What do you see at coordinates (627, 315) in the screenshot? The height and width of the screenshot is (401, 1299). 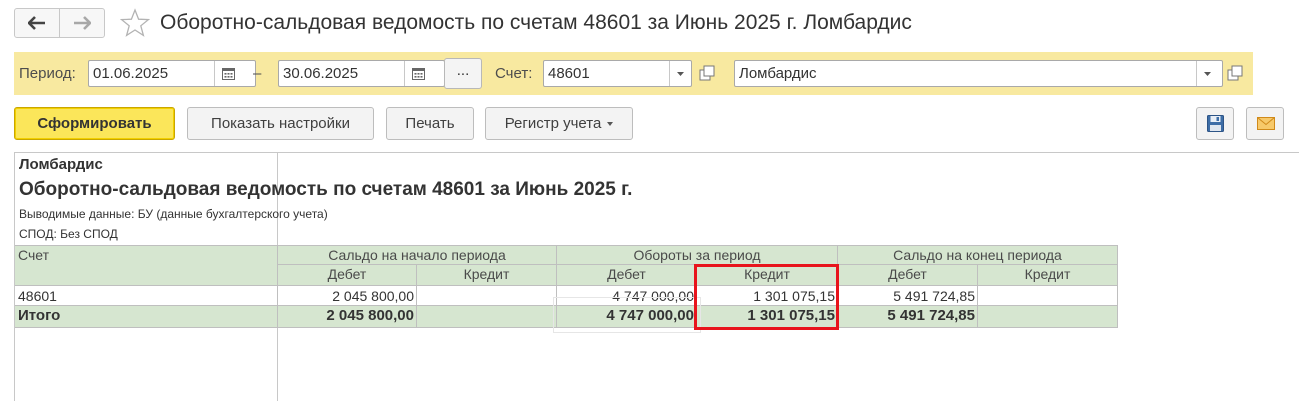 I see `cell-selection-outline` at bounding box center [627, 315].